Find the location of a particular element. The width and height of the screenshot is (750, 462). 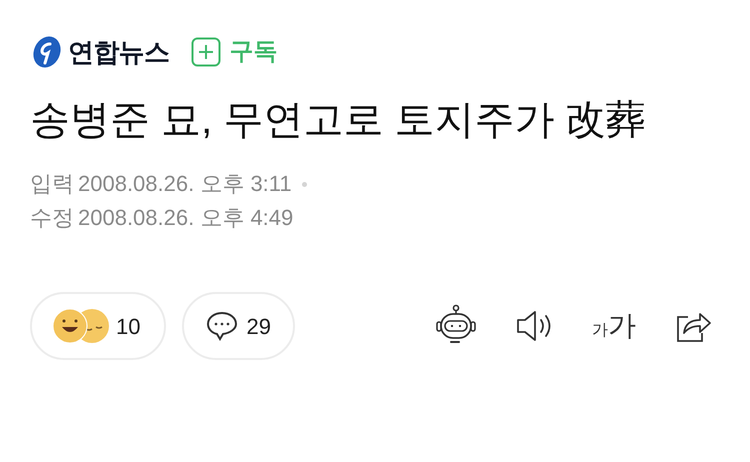

plus-icon is located at coordinates (206, 52).